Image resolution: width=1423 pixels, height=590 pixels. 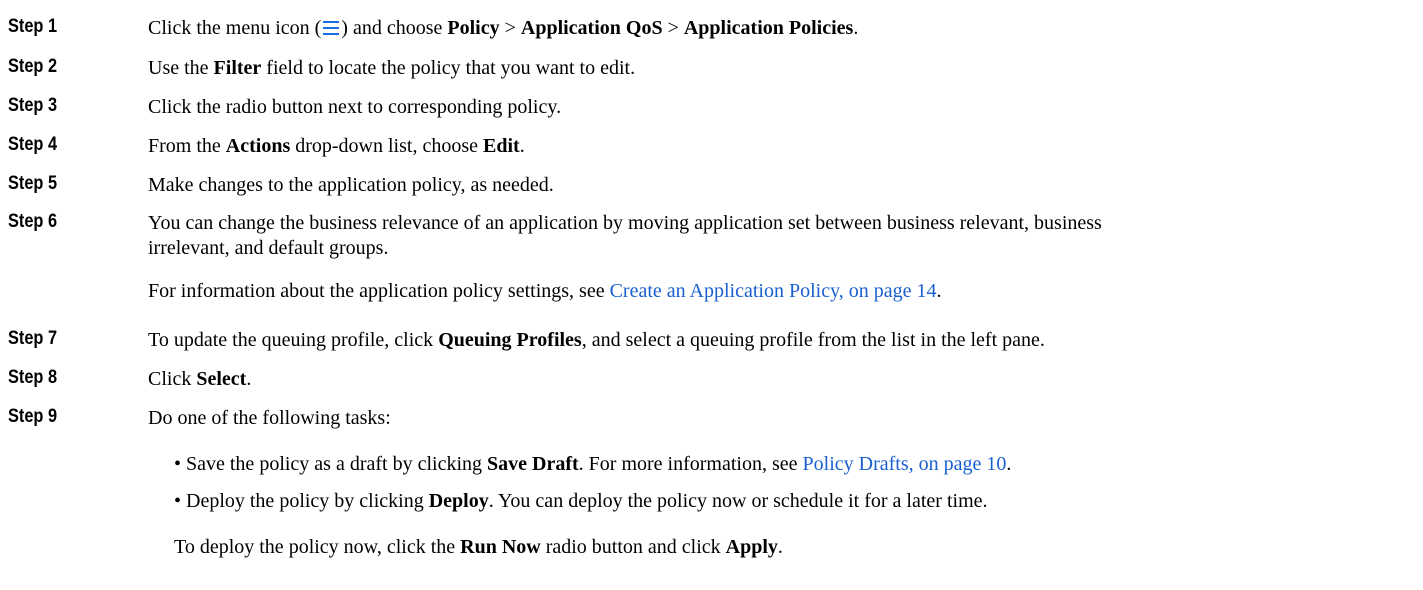 What do you see at coordinates (633, 547) in the screenshot?
I see `step-text-part: radio button and click` at bounding box center [633, 547].